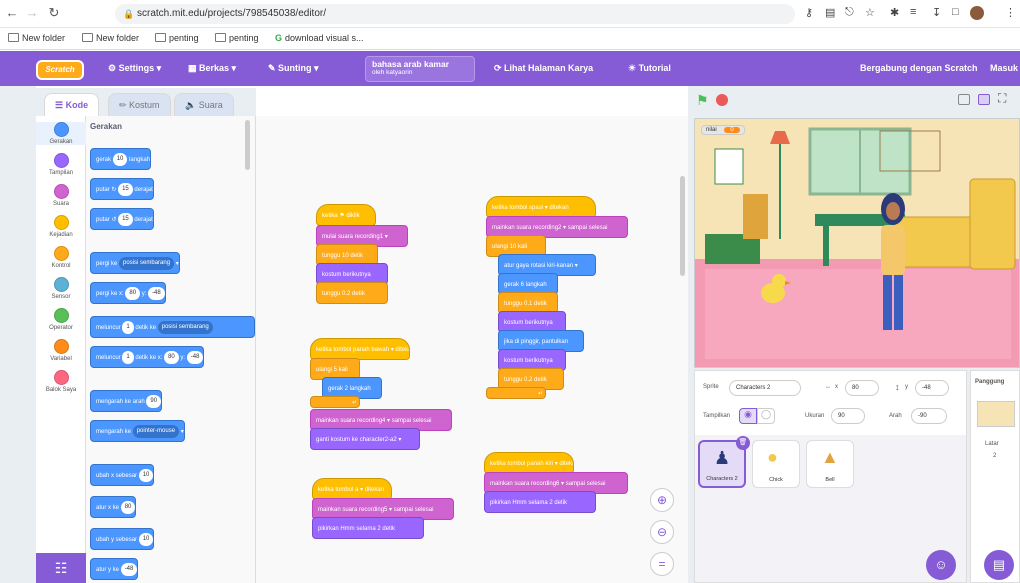  Describe the element at coordinates (662, 564) in the screenshot. I see `zoom-reset-button: =` at that location.